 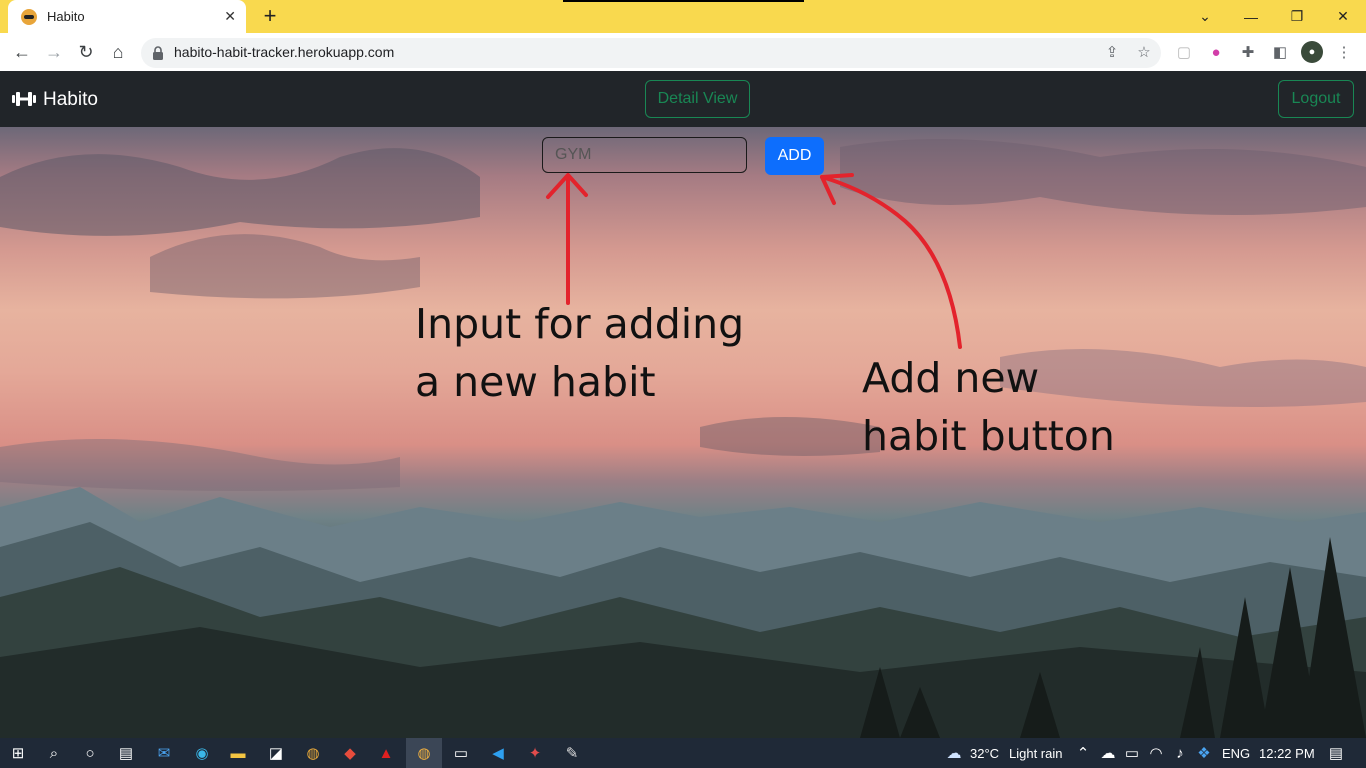 What do you see at coordinates (1236, 753) in the screenshot?
I see `language-indicator: ENG` at bounding box center [1236, 753].